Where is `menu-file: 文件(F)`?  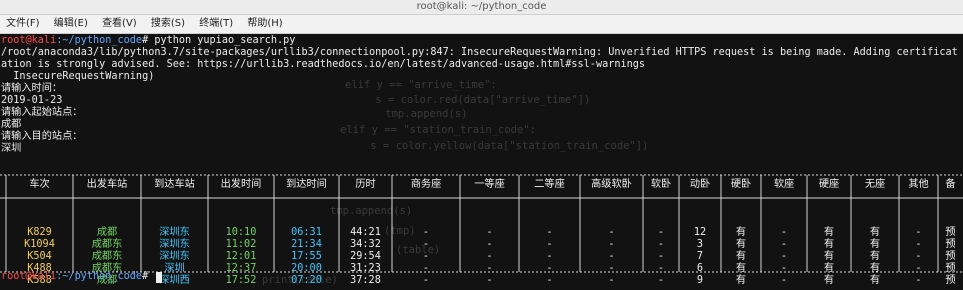 menu-file: 文件(F) is located at coordinates (23, 24).